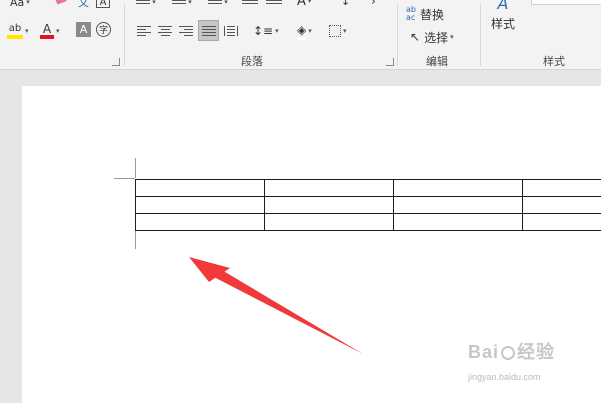 This screenshot has width=601, height=403. Describe the element at coordinates (484, 352) in the screenshot. I see `watermark-brand-text: Bai` at that location.